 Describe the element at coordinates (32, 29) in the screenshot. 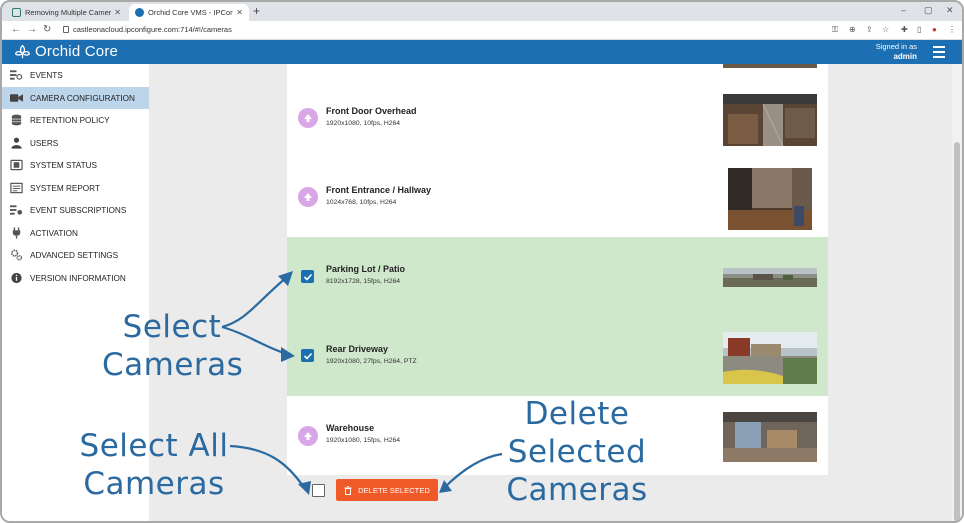

I see `forward-icon: →` at that location.